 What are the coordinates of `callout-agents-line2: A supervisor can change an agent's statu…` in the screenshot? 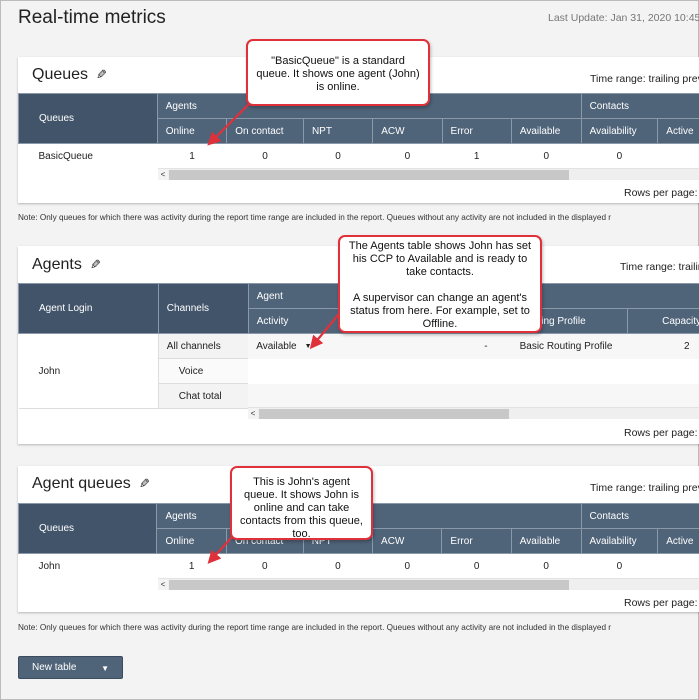 It's located at (440, 311).